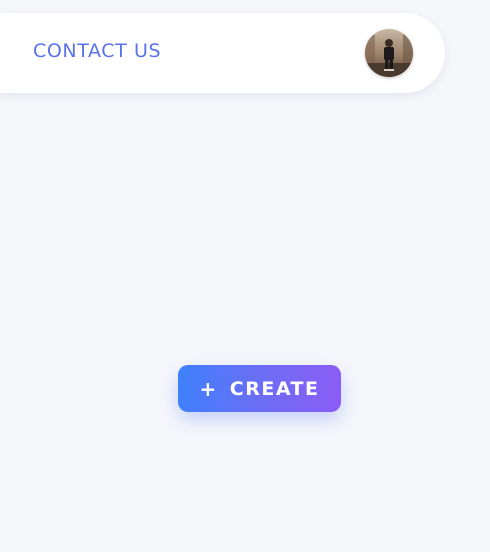 This screenshot has height=552, width=490. Describe the element at coordinates (97, 51) in the screenshot. I see `contact-us-link: CONTACT US` at that location.